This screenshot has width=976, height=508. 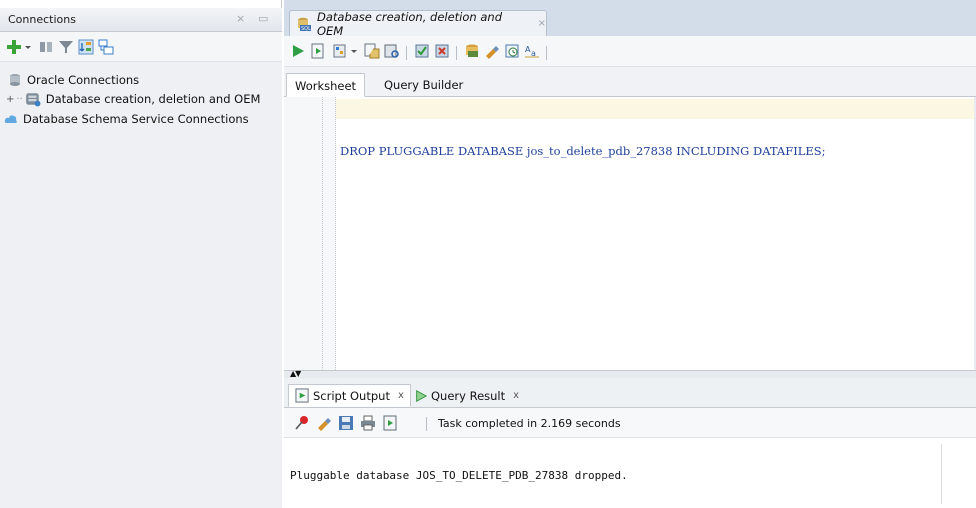 I want to click on commit-icon, so click(x=422, y=51).